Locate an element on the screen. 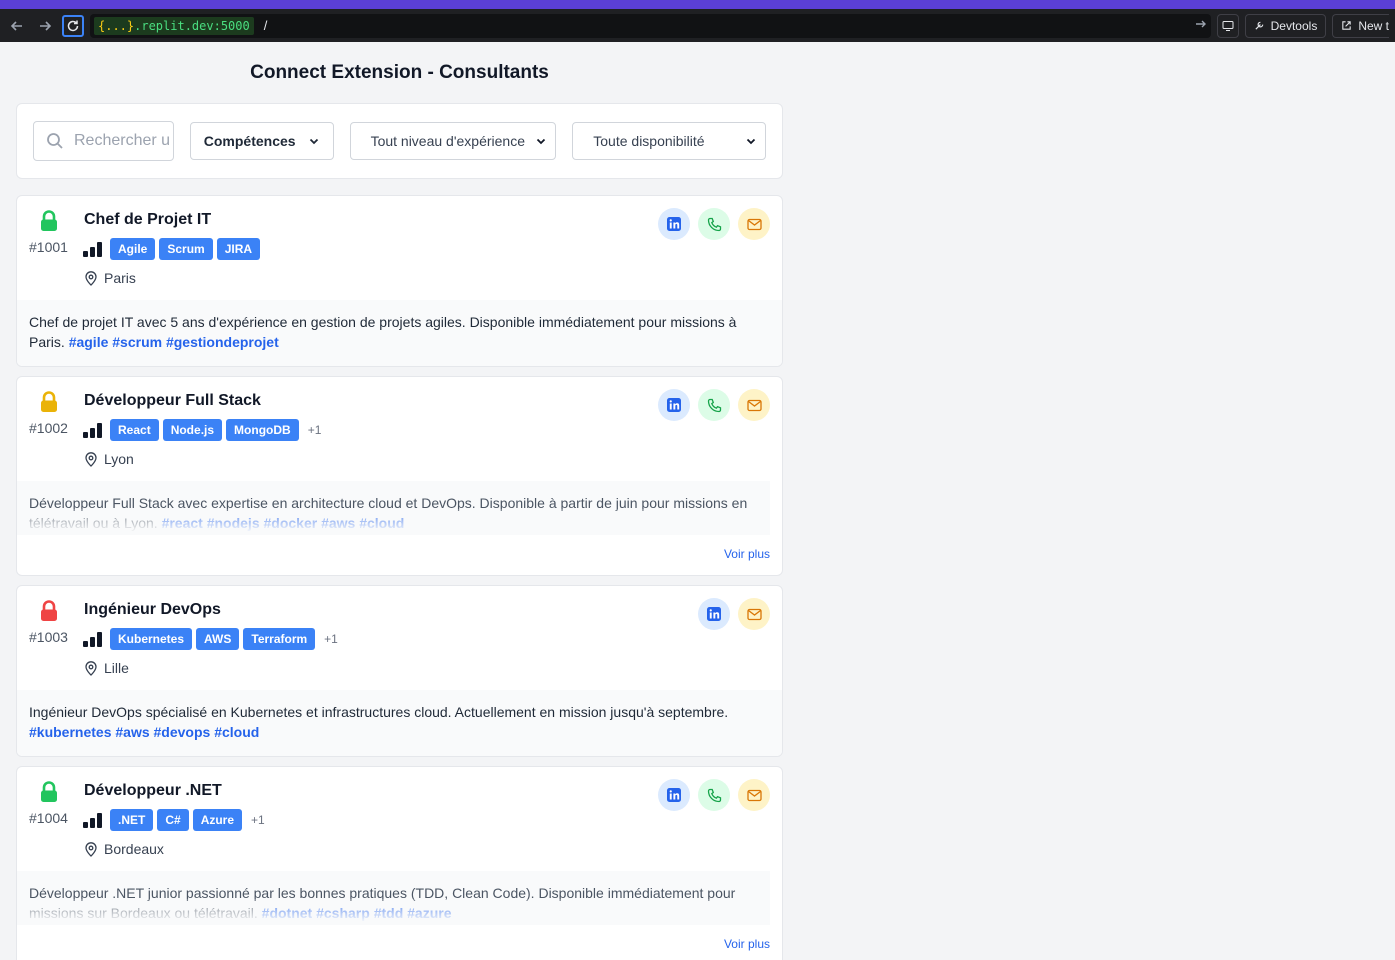 The height and width of the screenshot is (960, 1395). search-input: Rechercher u is located at coordinates (103, 141).